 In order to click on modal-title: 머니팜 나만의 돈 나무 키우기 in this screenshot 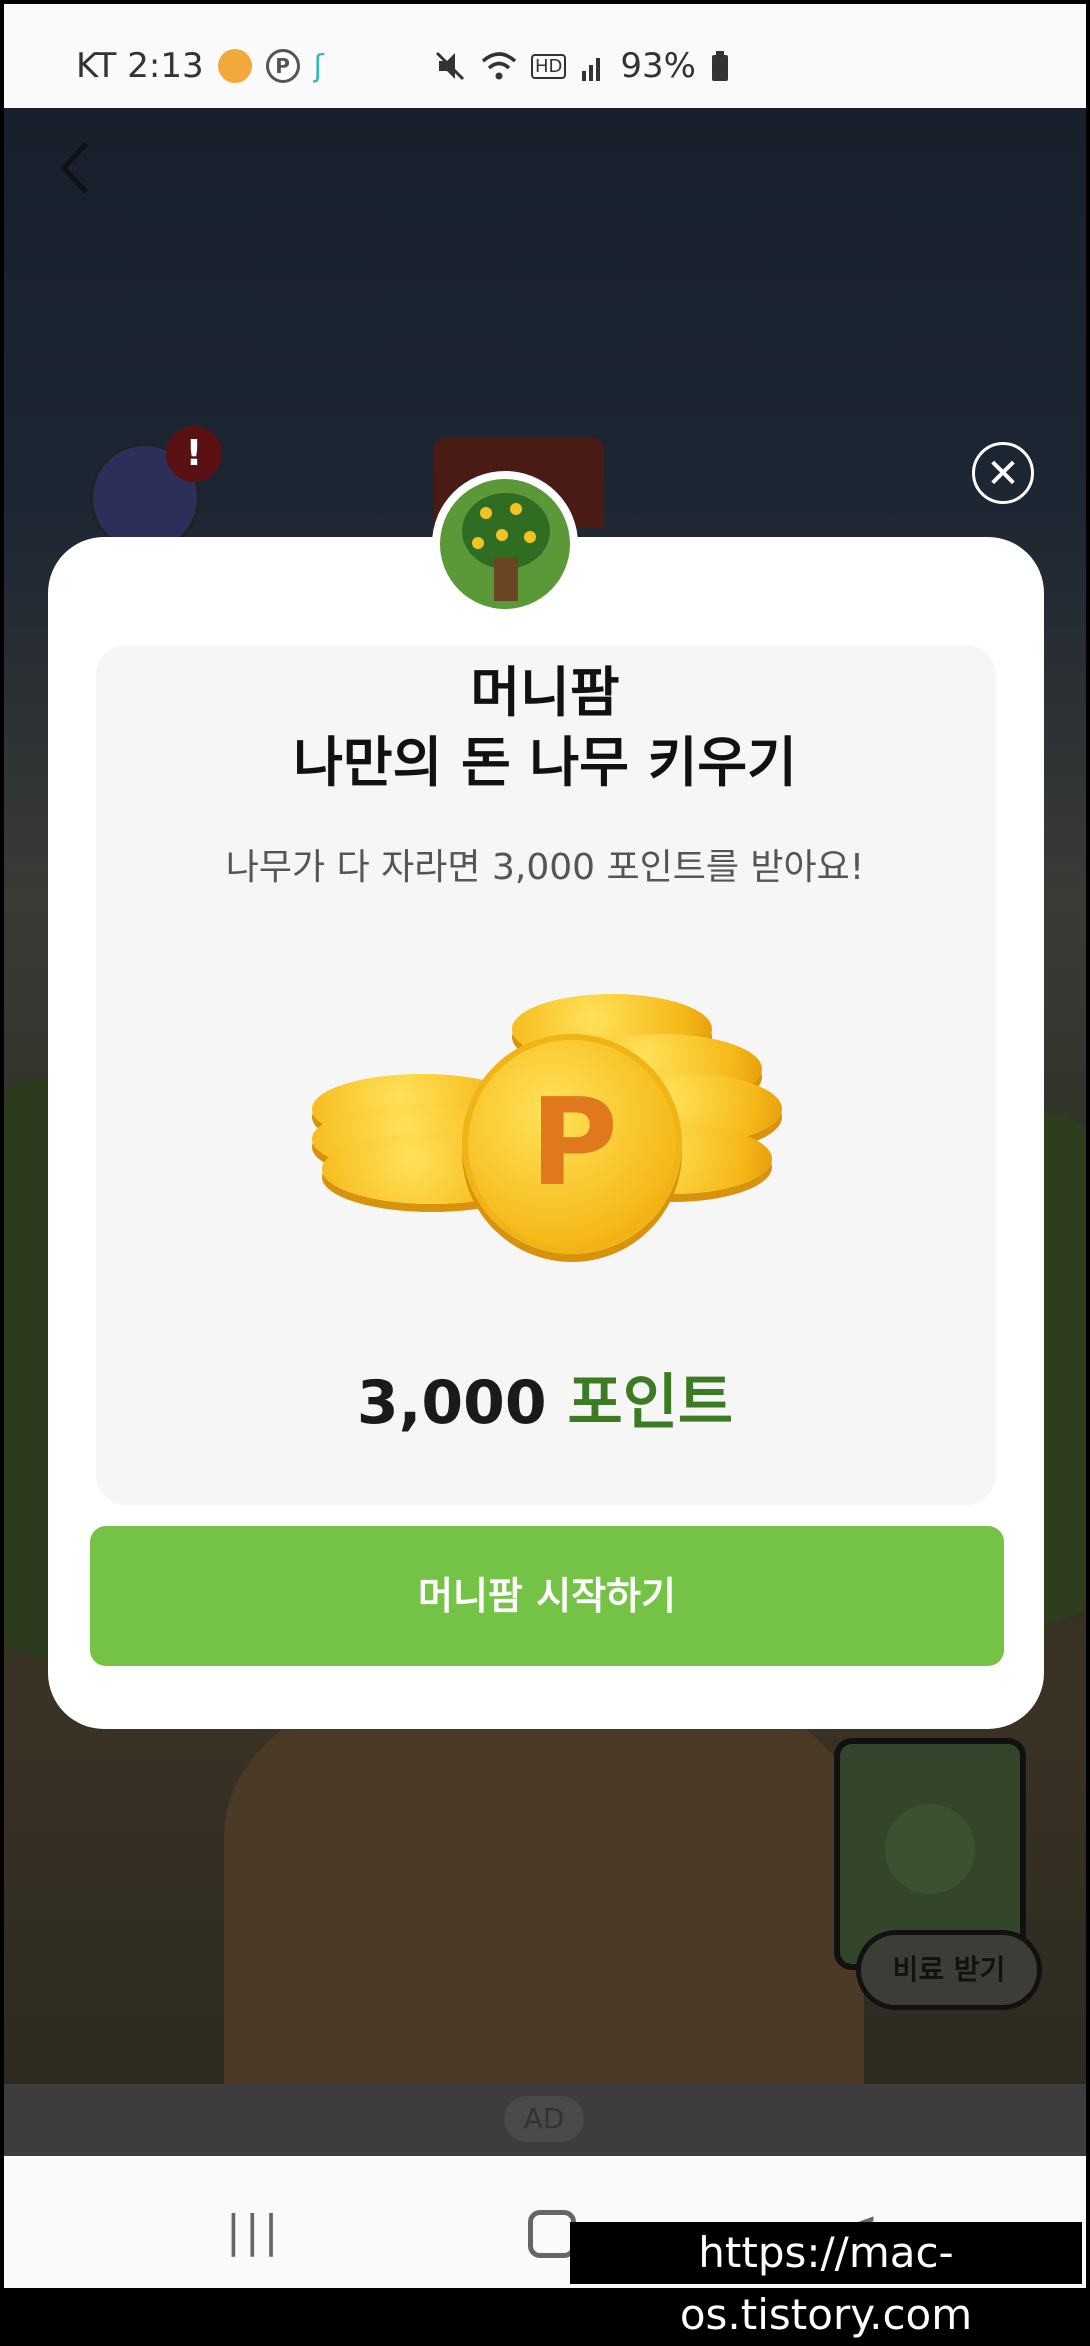, I will do `click(545, 728)`.